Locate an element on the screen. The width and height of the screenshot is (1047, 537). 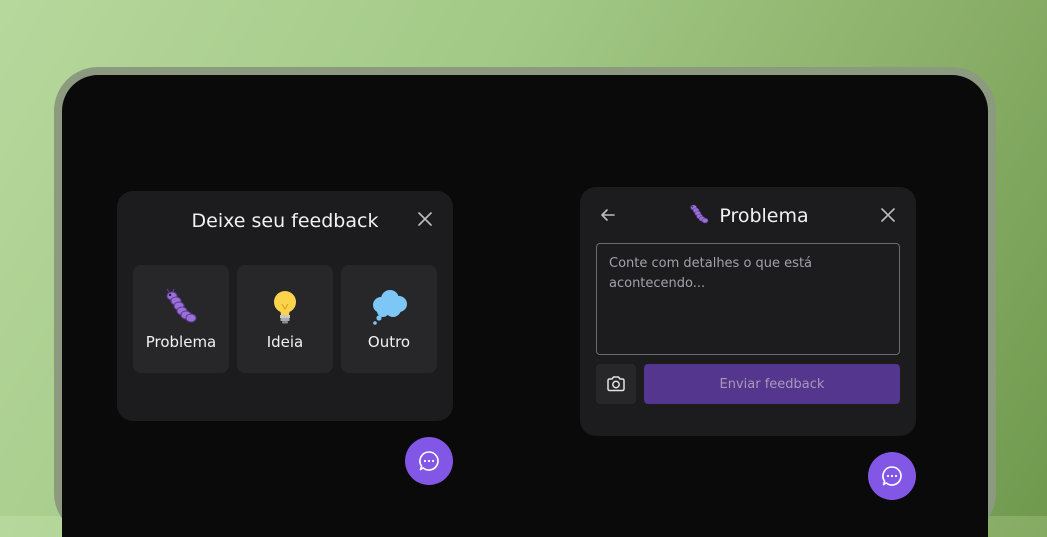
submit-feedback-button: Enviar feedback is located at coordinates (772, 384).